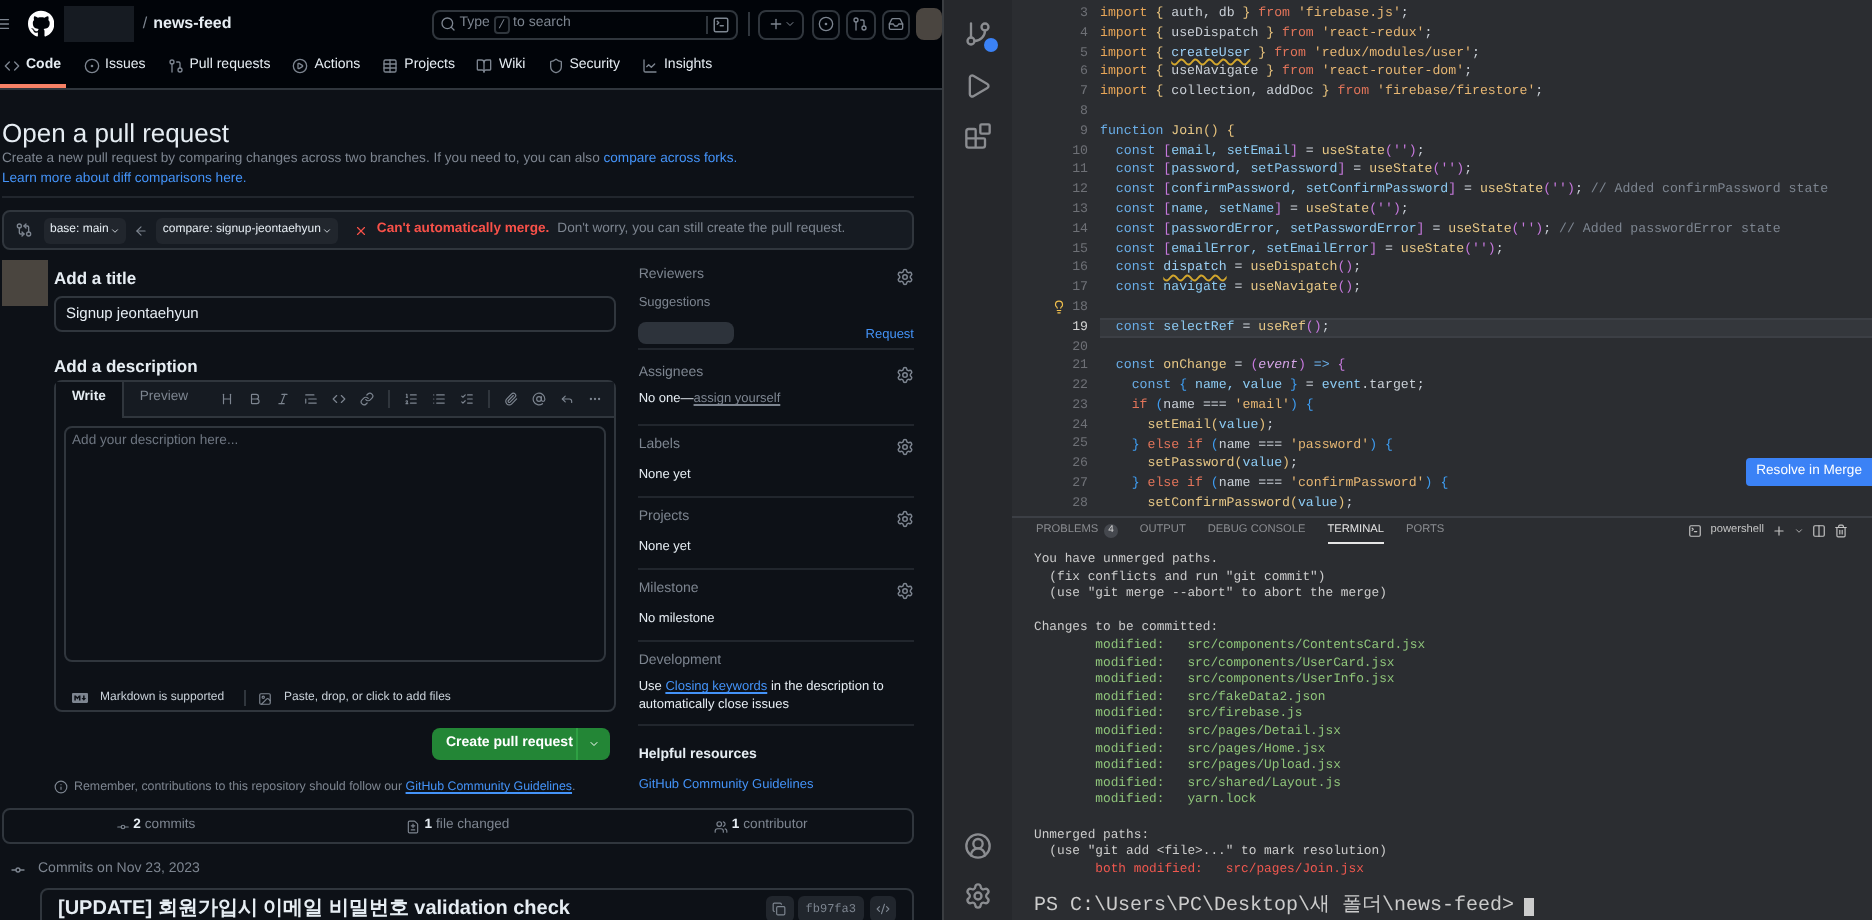 The image size is (1872, 920). Describe the element at coordinates (192, 24) in the screenshot. I see `repo-link: news-feed` at that location.